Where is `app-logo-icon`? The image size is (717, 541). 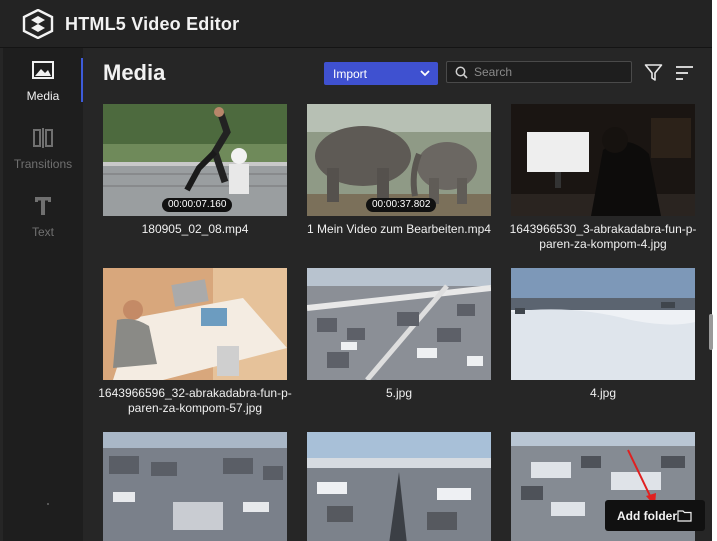 app-logo-icon is located at coordinates (38, 24).